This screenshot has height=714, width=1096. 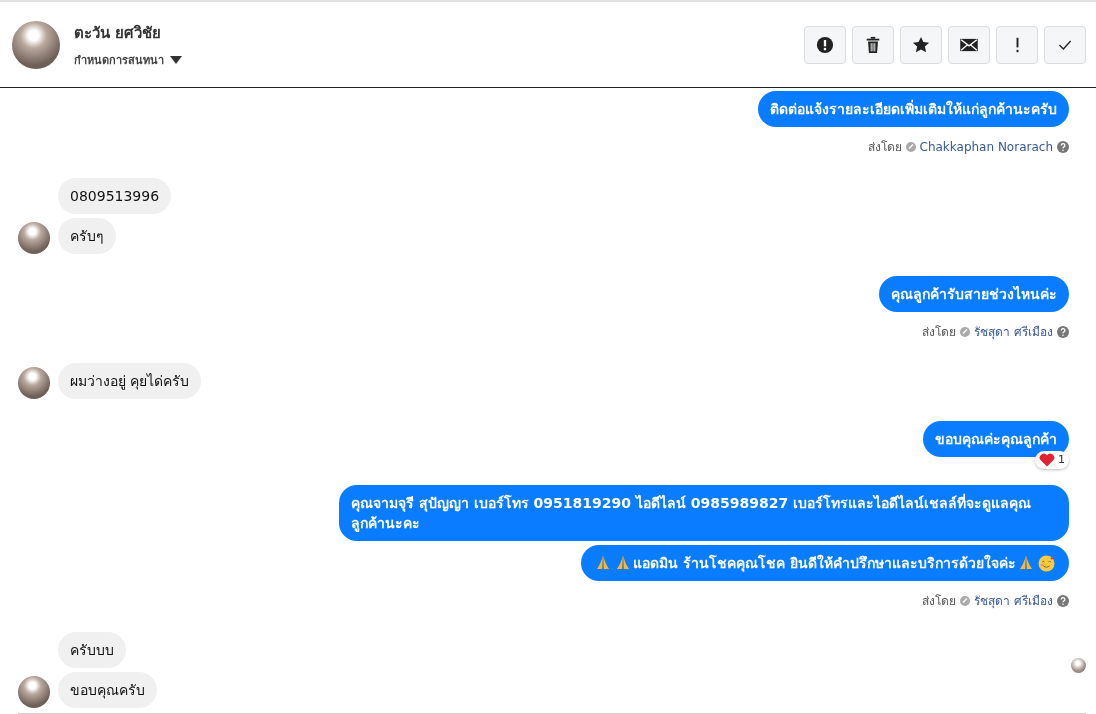 What do you see at coordinates (913, 109) in the screenshot?
I see `message-bubble: ติดต่อแจ้งรายละเอียดเพิ่มเติมให้แก่ลูกค้านะครับ` at bounding box center [913, 109].